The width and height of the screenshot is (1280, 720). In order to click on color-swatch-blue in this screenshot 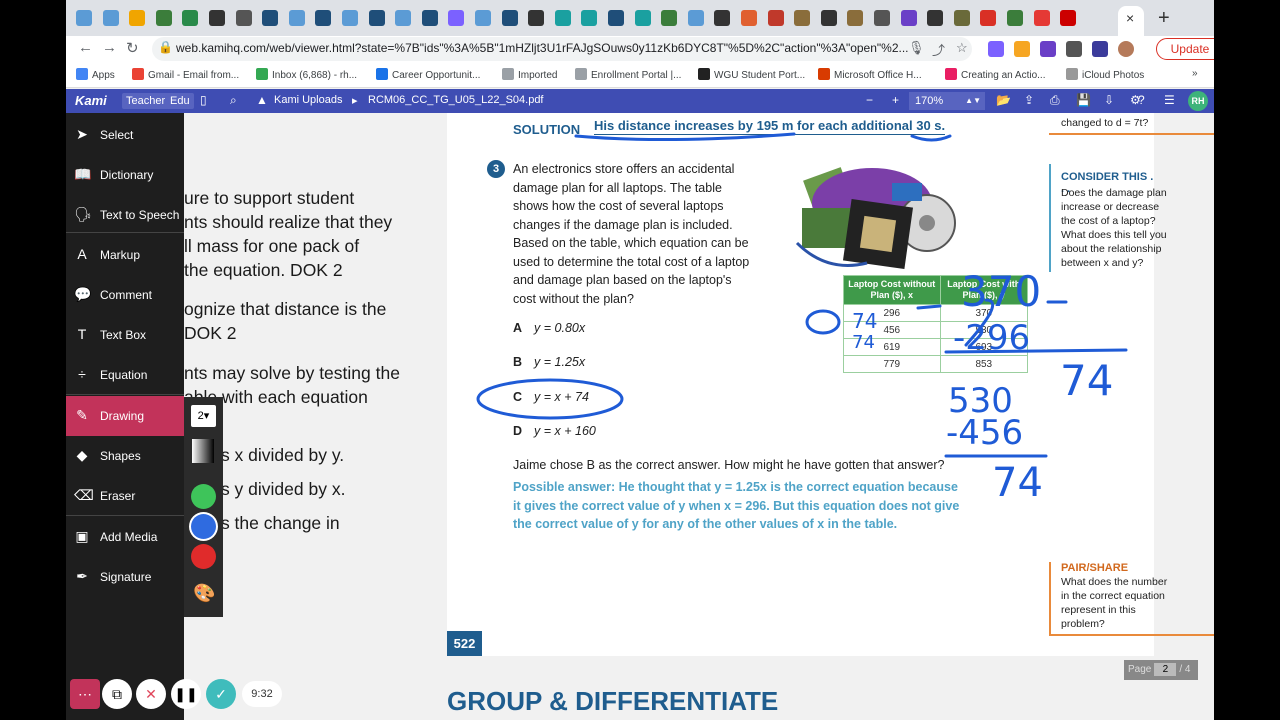, I will do `click(203, 526)`.